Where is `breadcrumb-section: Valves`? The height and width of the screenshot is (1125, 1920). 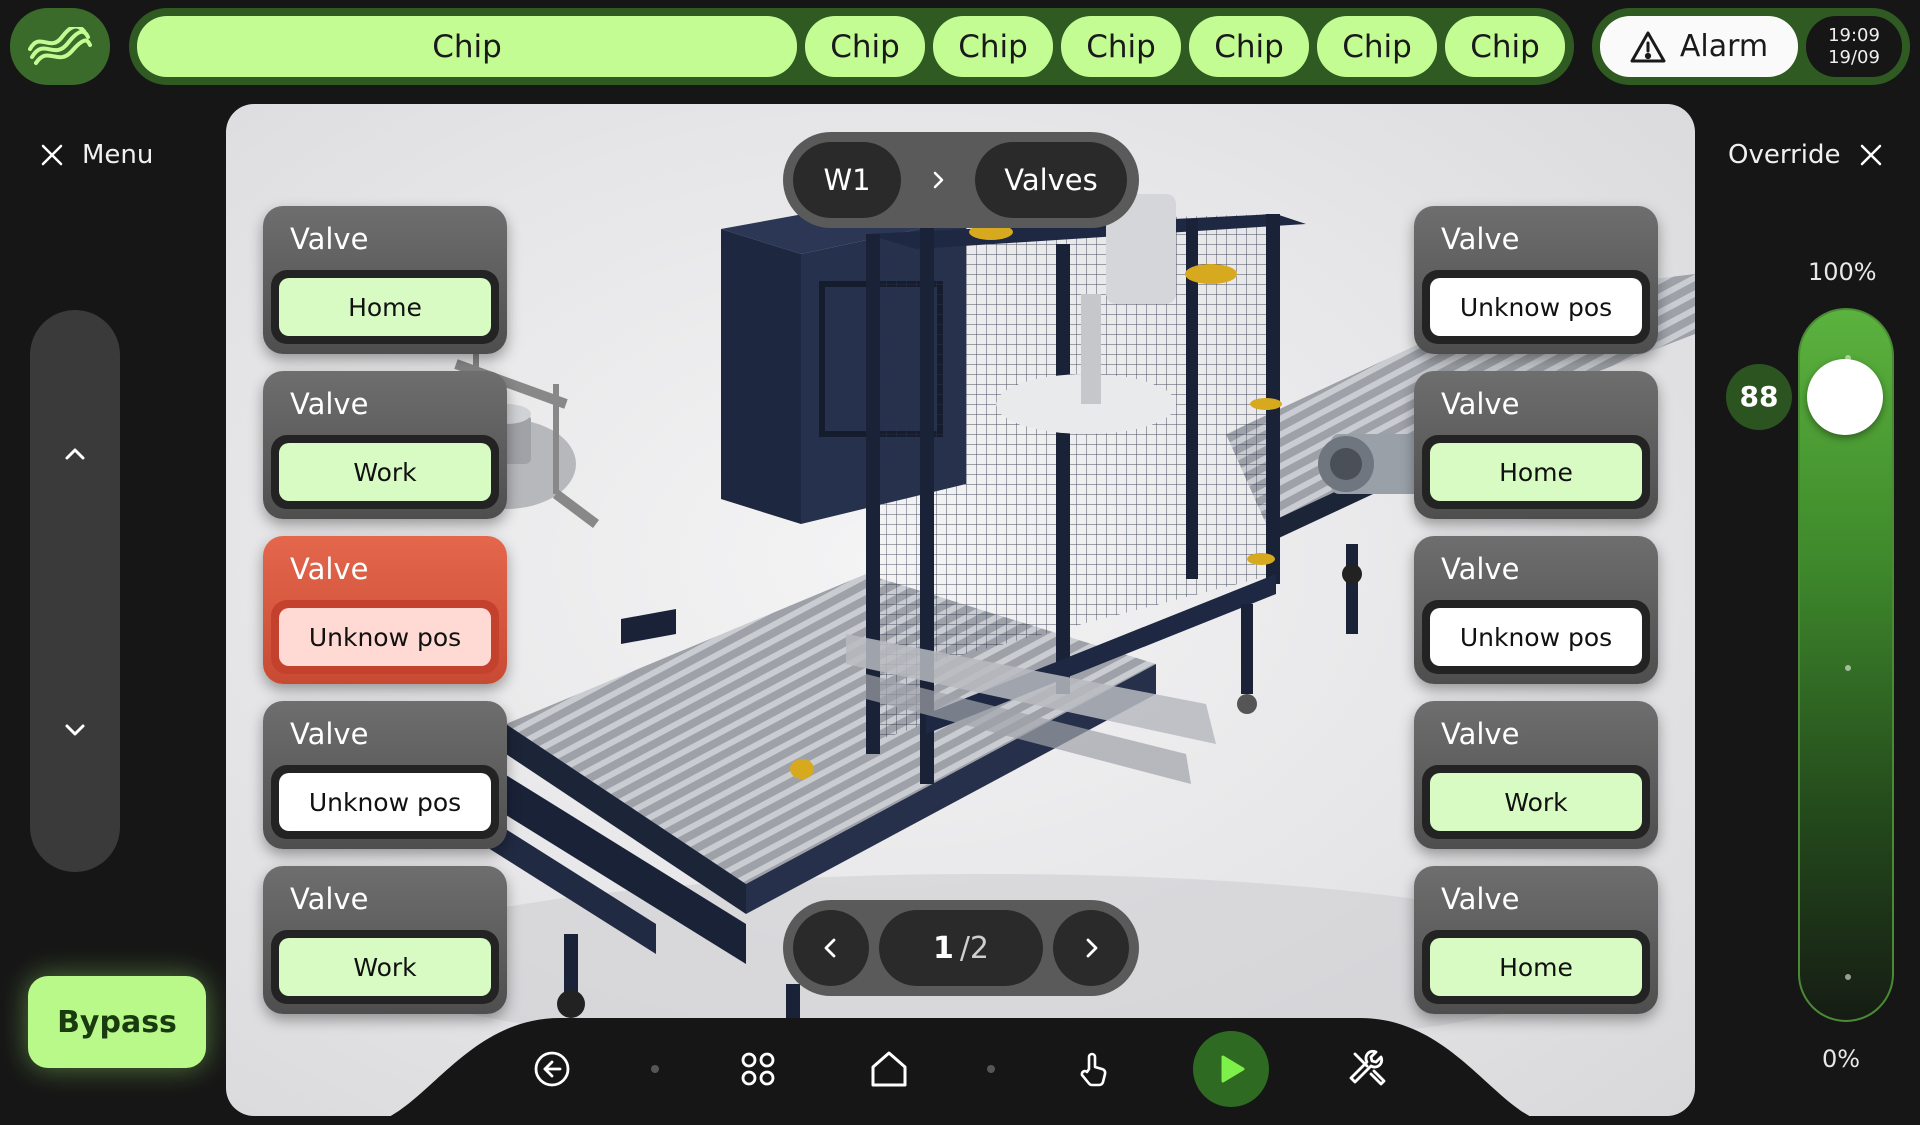
breadcrumb-section: Valves is located at coordinates (1051, 180).